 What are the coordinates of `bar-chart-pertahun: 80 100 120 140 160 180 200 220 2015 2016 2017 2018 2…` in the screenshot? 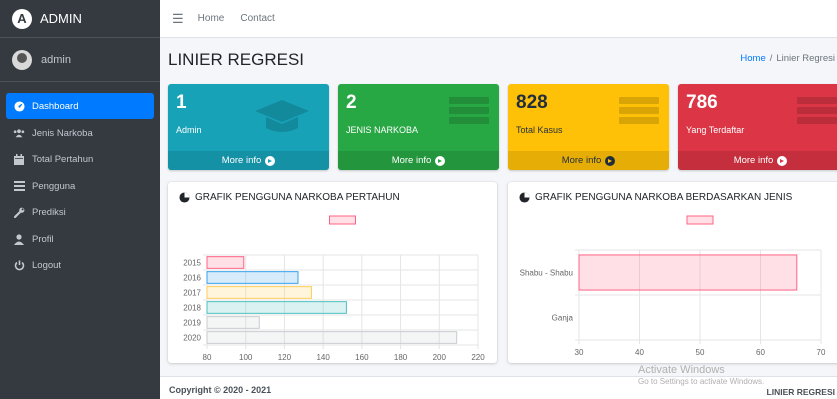 It's located at (334, 288).